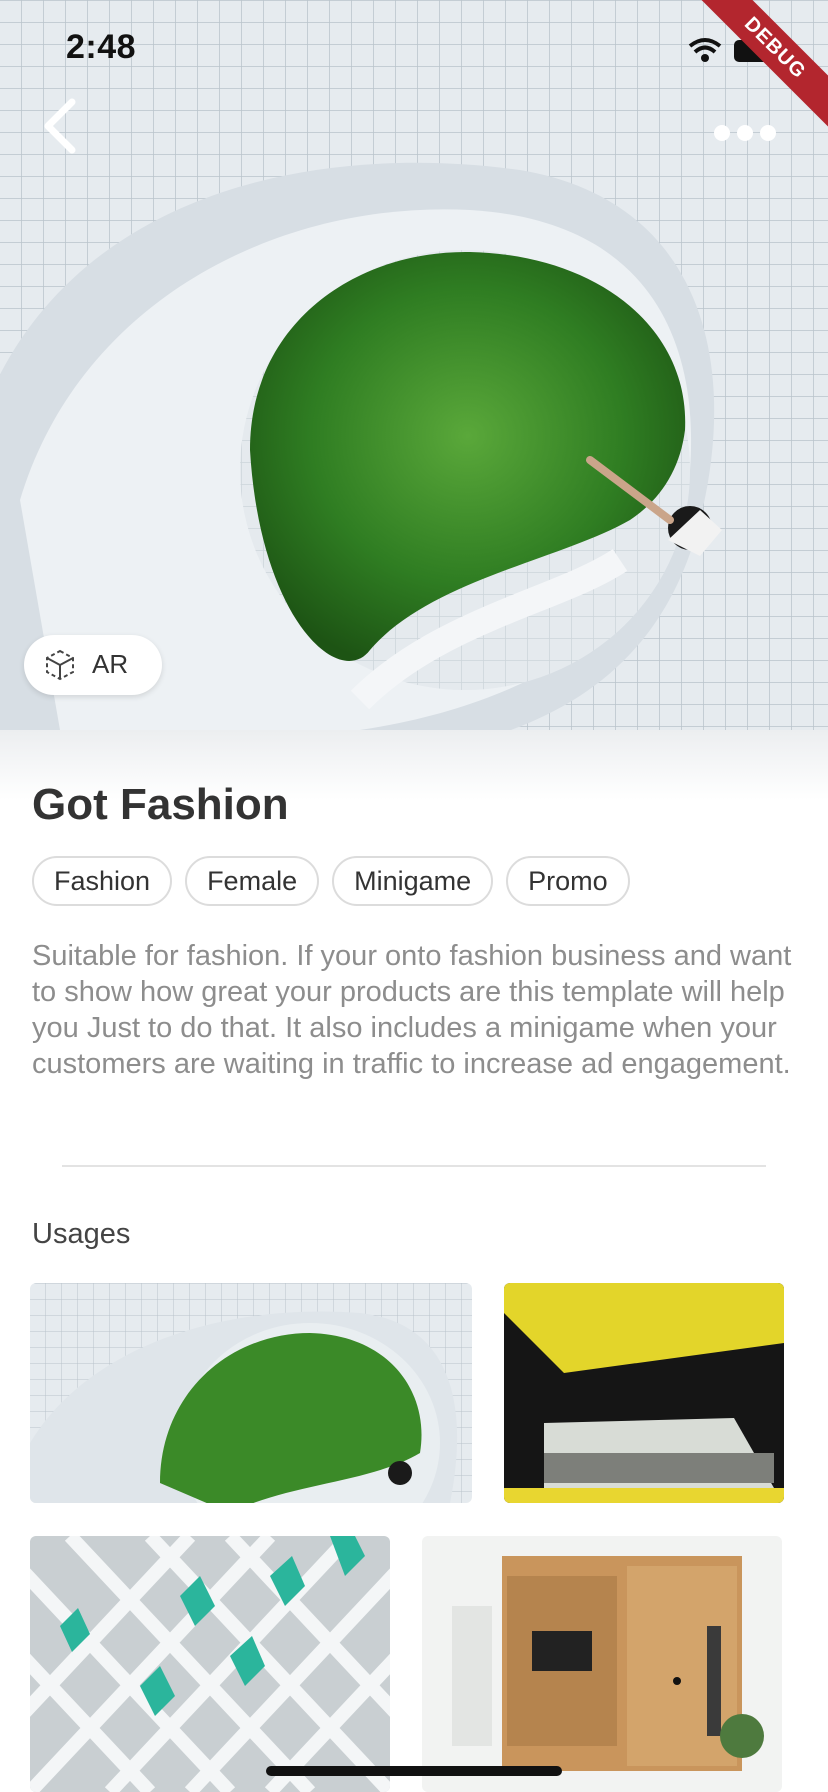 Image resolution: width=828 pixels, height=1792 pixels. I want to click on status-bar: 2:48 DEBUG, so click(414, 64).